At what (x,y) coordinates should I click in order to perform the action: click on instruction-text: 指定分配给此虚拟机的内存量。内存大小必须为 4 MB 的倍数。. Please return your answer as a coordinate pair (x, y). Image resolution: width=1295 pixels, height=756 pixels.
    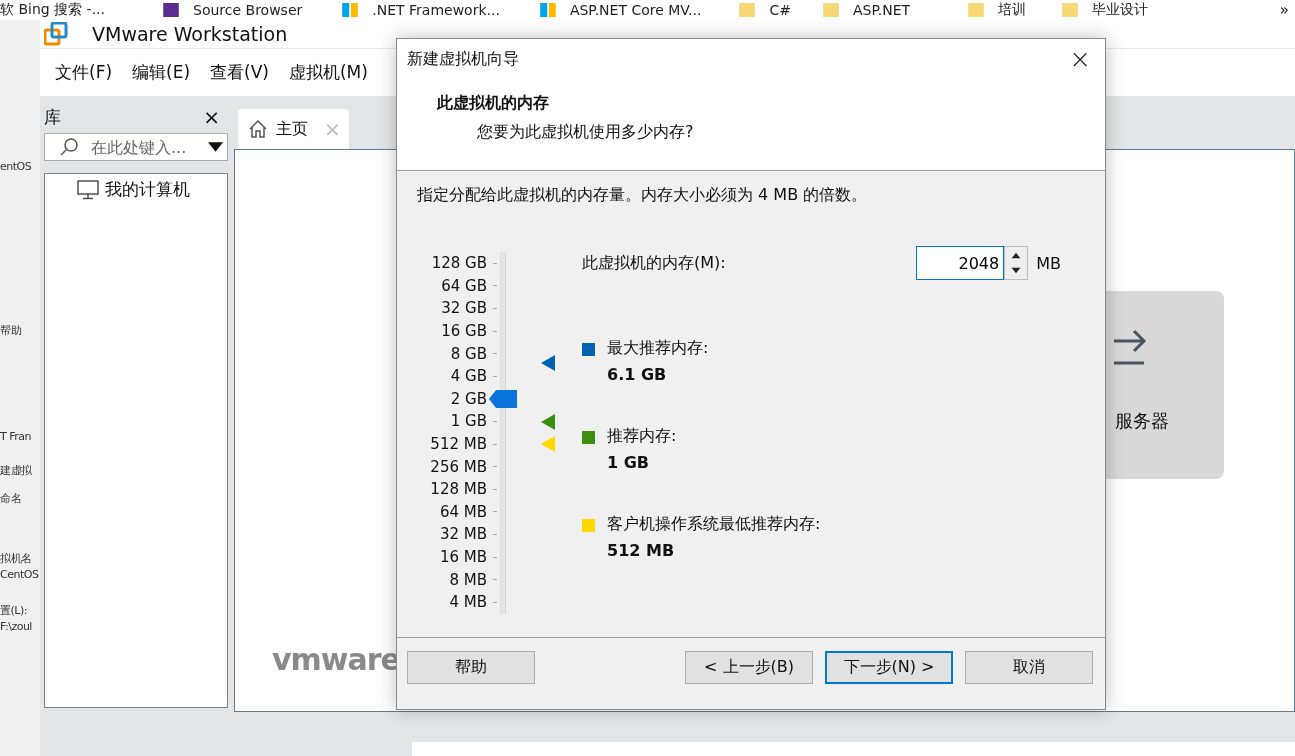
    Looking at the image, I should click on (643, 195).